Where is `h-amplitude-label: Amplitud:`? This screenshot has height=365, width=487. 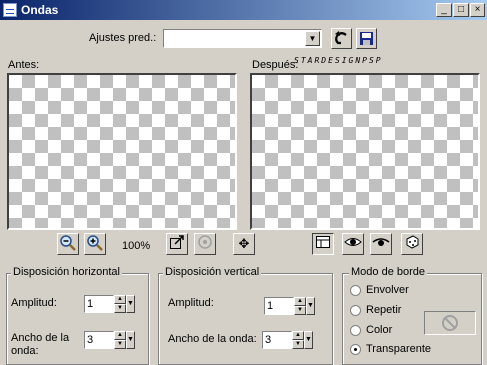 h-amplitude-label: Amplitud: is located at coordinates (34, 303).